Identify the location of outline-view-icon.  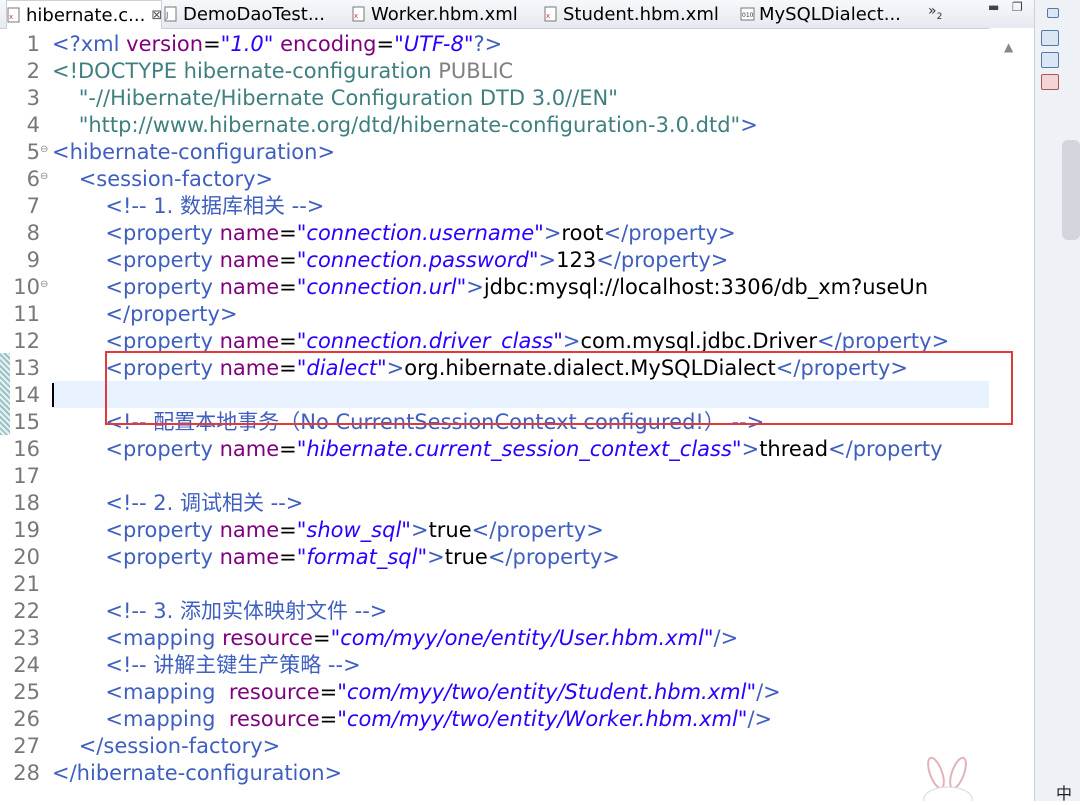
(1050, 38).